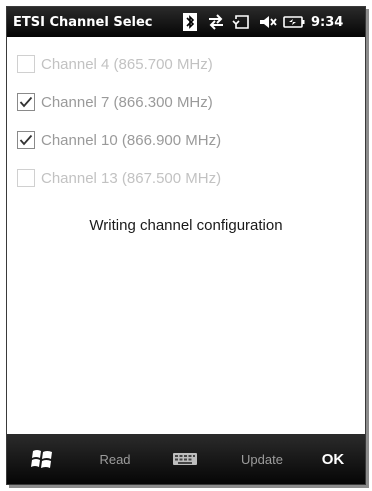 The image size is (372, 491). What do you see at coordinates (216, 22) in the screenshot?
I see `data-connection-icon` at bounding box center [216, 22].